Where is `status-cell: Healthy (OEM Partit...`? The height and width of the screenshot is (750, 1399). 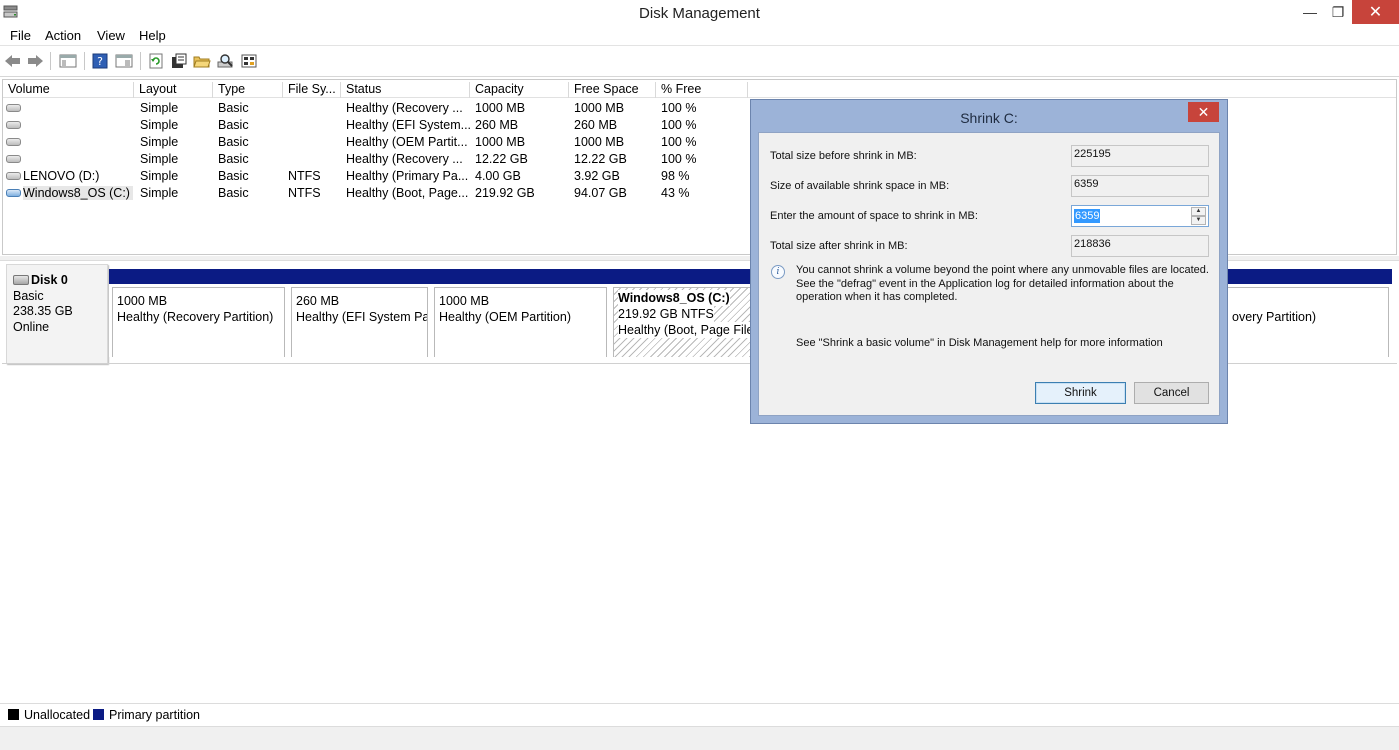
status-cell: Healthy (OEM Partit... is located at coordinates (407, 142).